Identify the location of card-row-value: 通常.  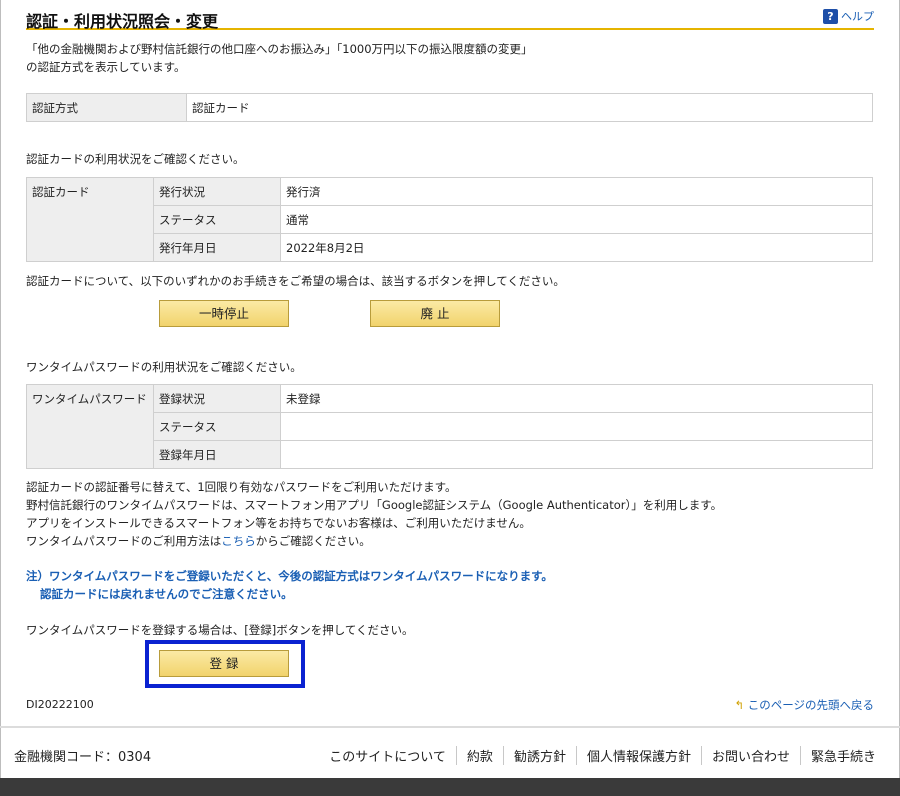
(576, 219).